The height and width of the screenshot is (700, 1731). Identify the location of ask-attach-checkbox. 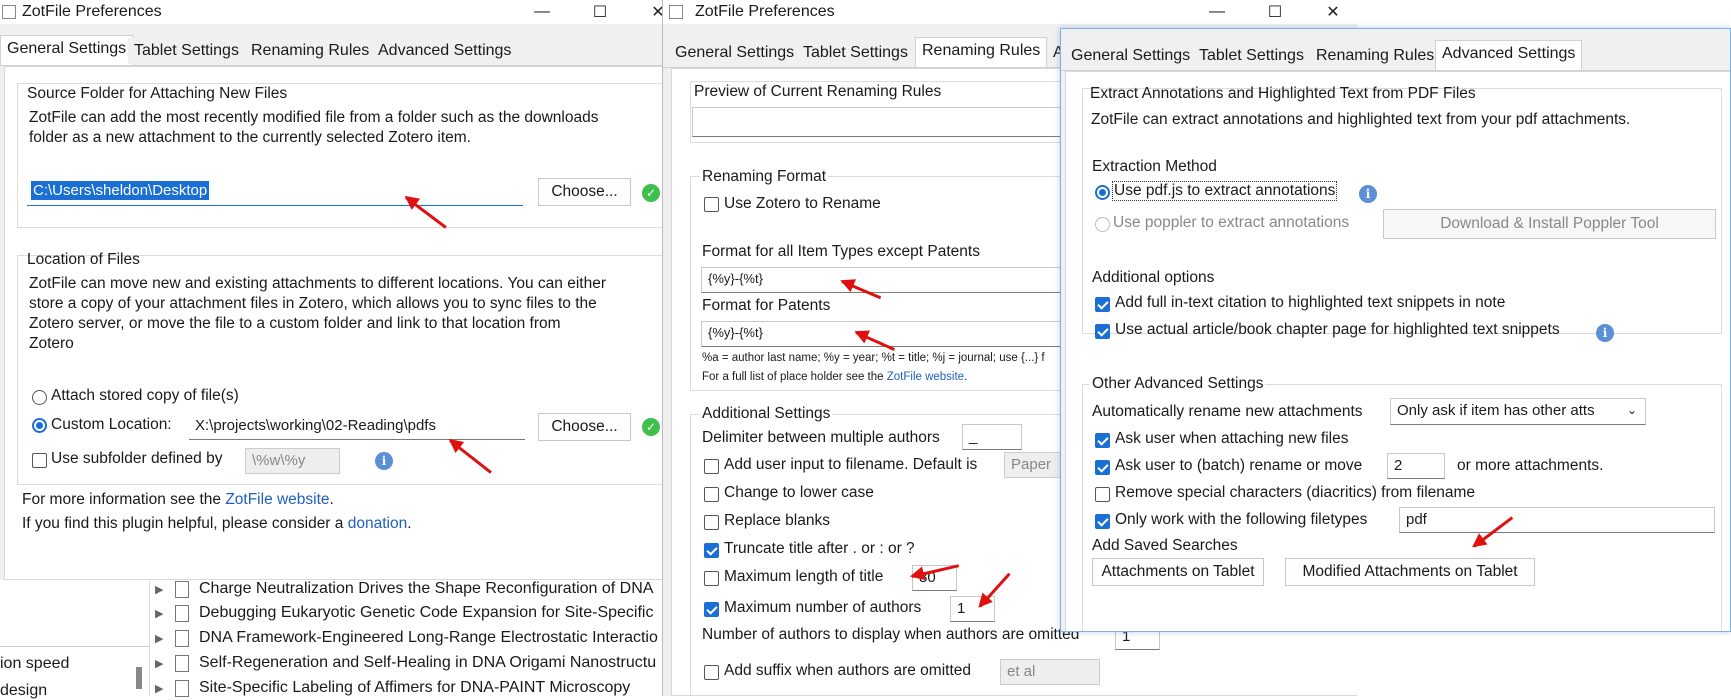
(1102, 440).